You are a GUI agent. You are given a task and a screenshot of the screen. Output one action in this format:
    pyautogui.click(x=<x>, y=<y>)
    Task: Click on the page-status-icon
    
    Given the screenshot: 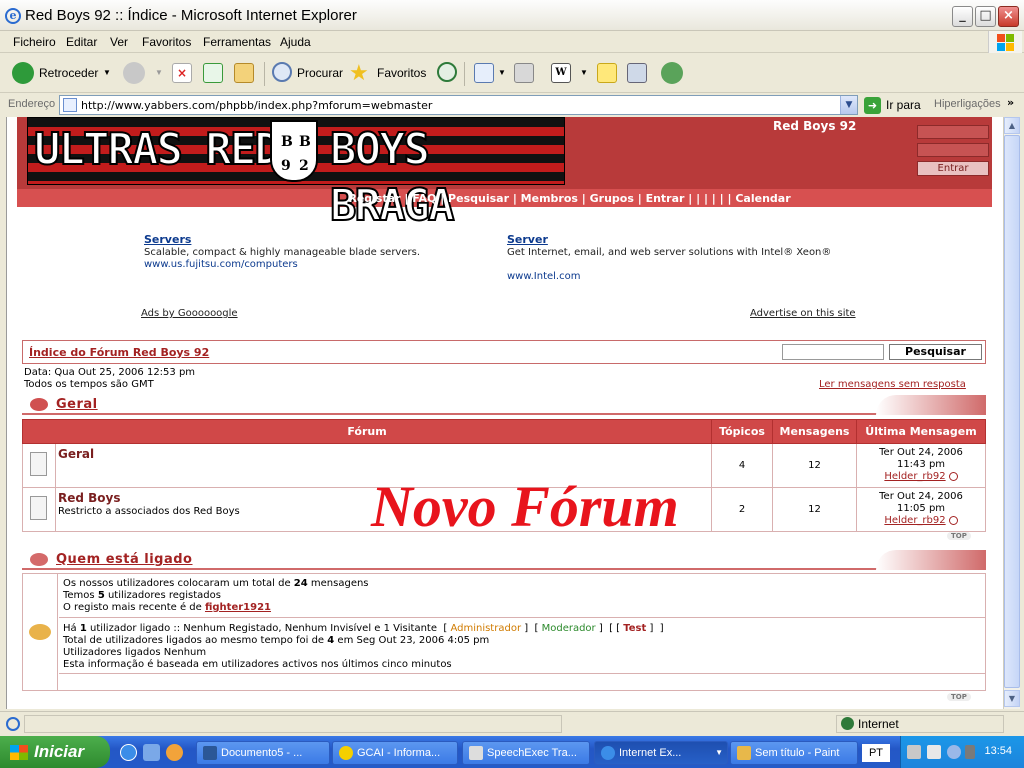 What is the action you would take?
    pyautogui.click(x=13, y=724)
    